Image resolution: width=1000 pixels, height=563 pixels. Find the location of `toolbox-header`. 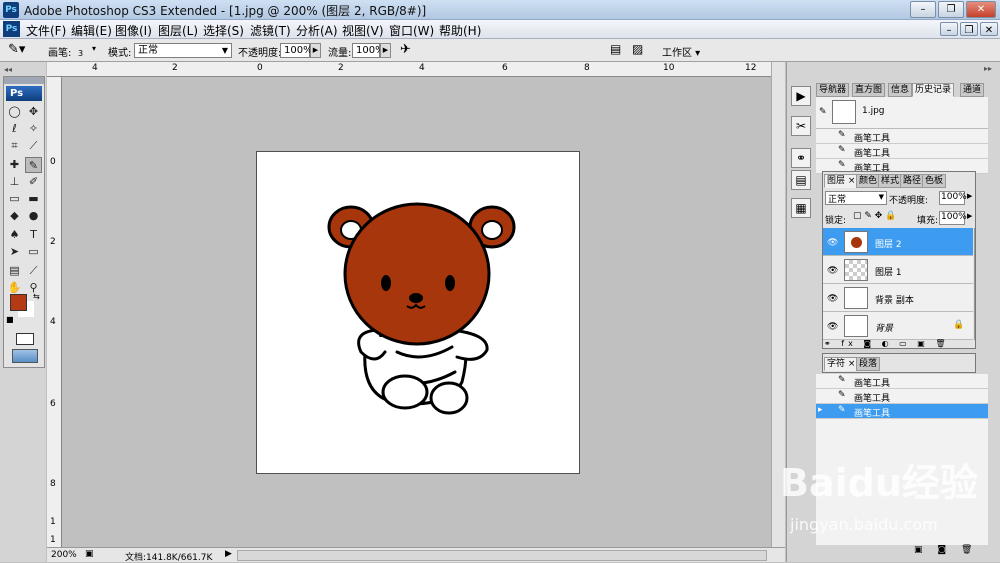

toolbox-header is located at coordinates (24, 80).